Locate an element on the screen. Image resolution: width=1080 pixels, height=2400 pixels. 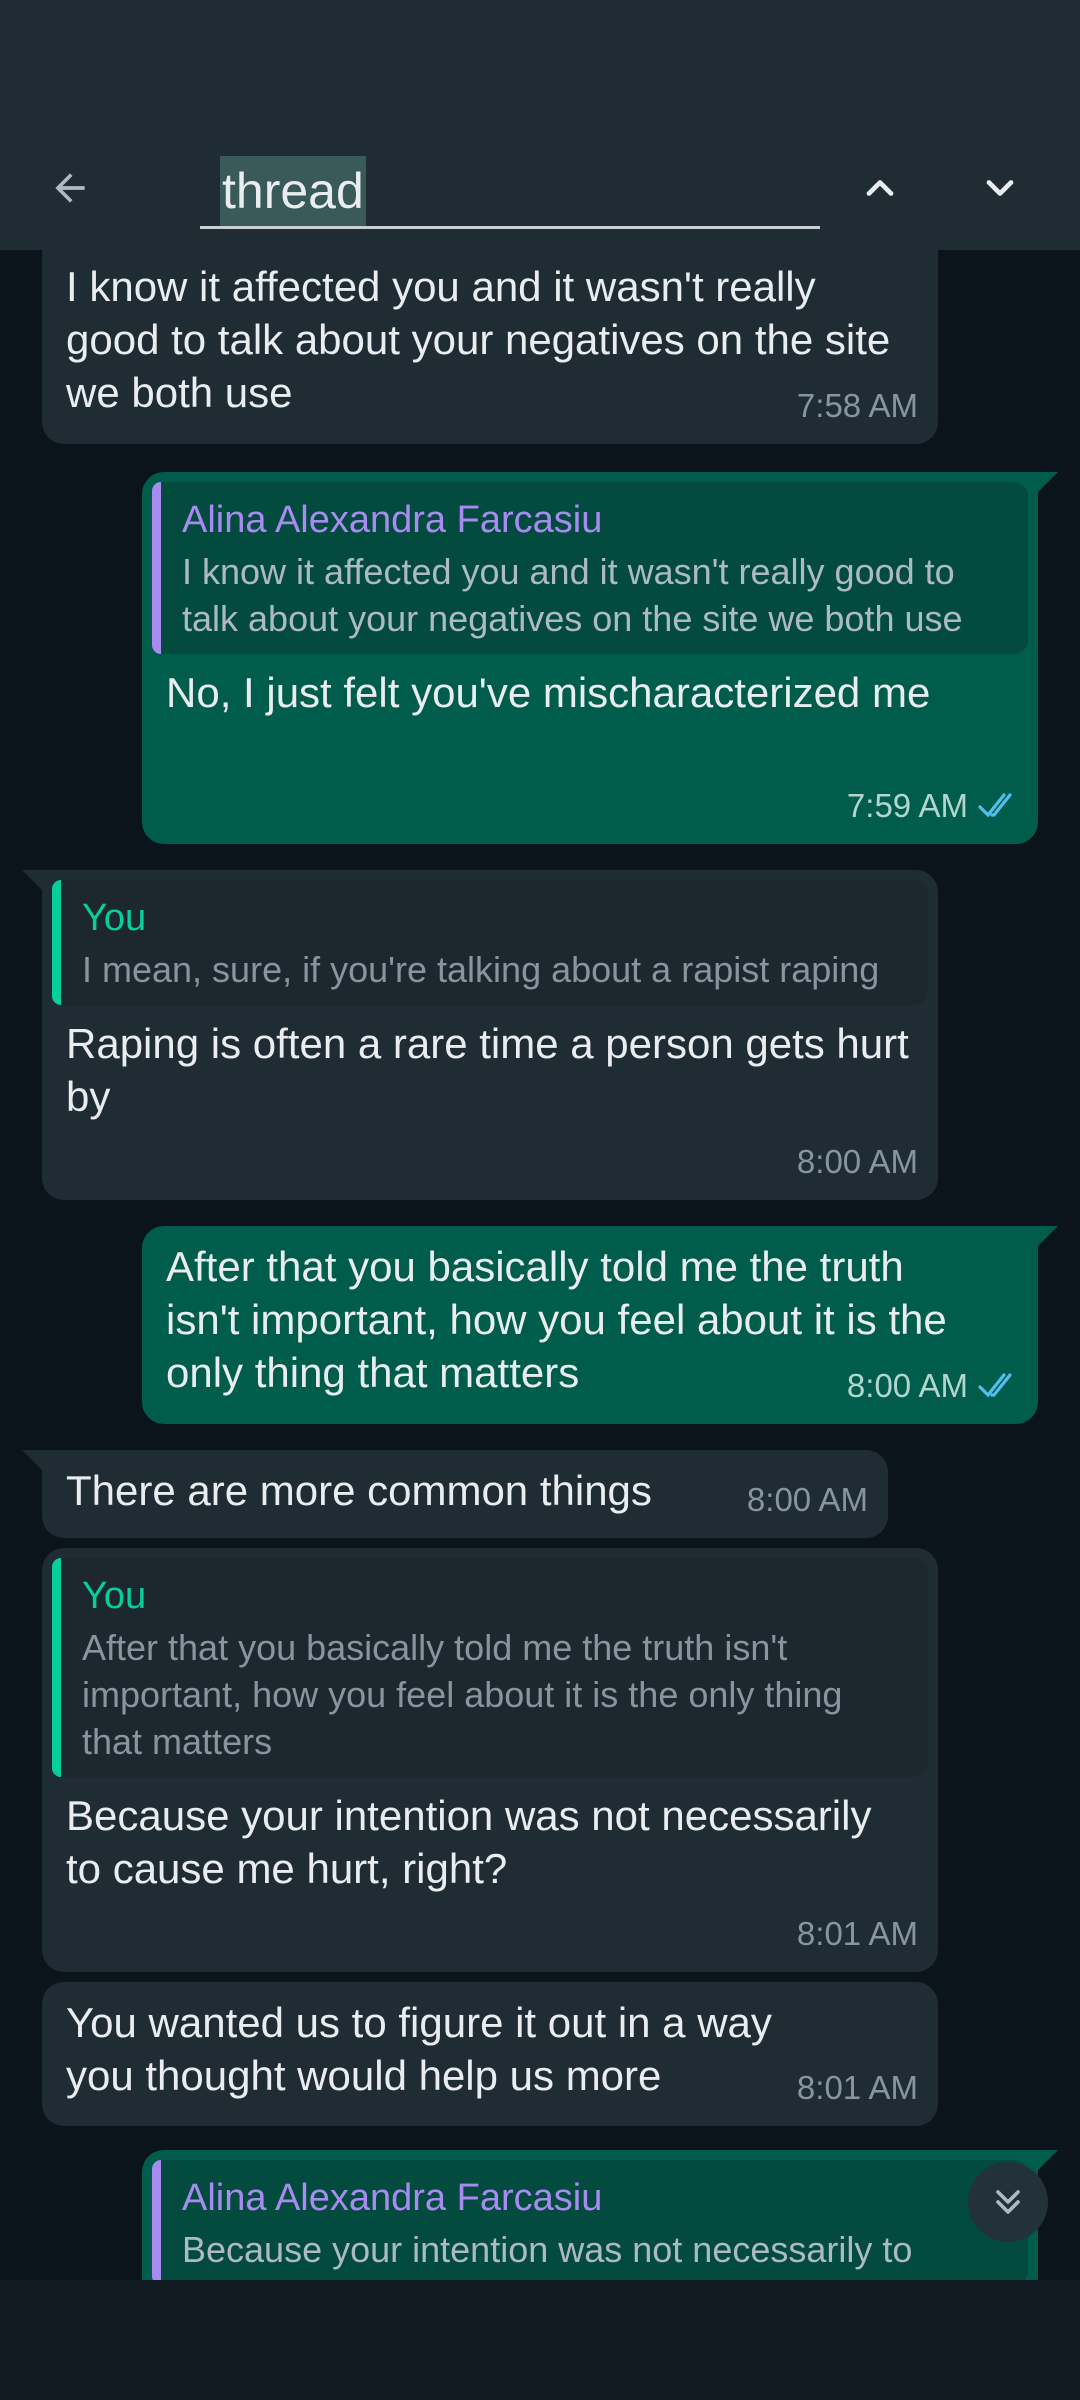
search-next-button is located at coordinates (1000, 188).